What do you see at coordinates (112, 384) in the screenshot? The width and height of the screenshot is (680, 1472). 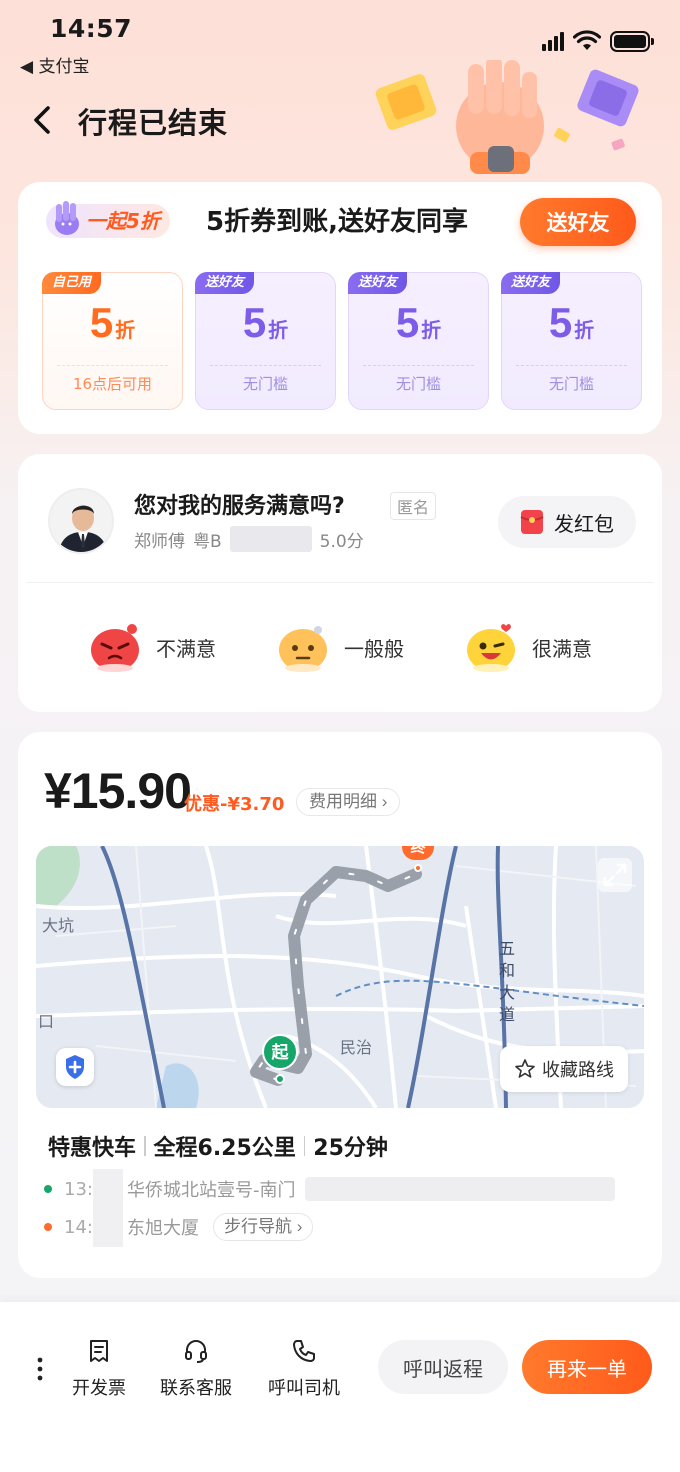 I see `coupon-condition: 16点后可用` at bounding box center [112, 384].